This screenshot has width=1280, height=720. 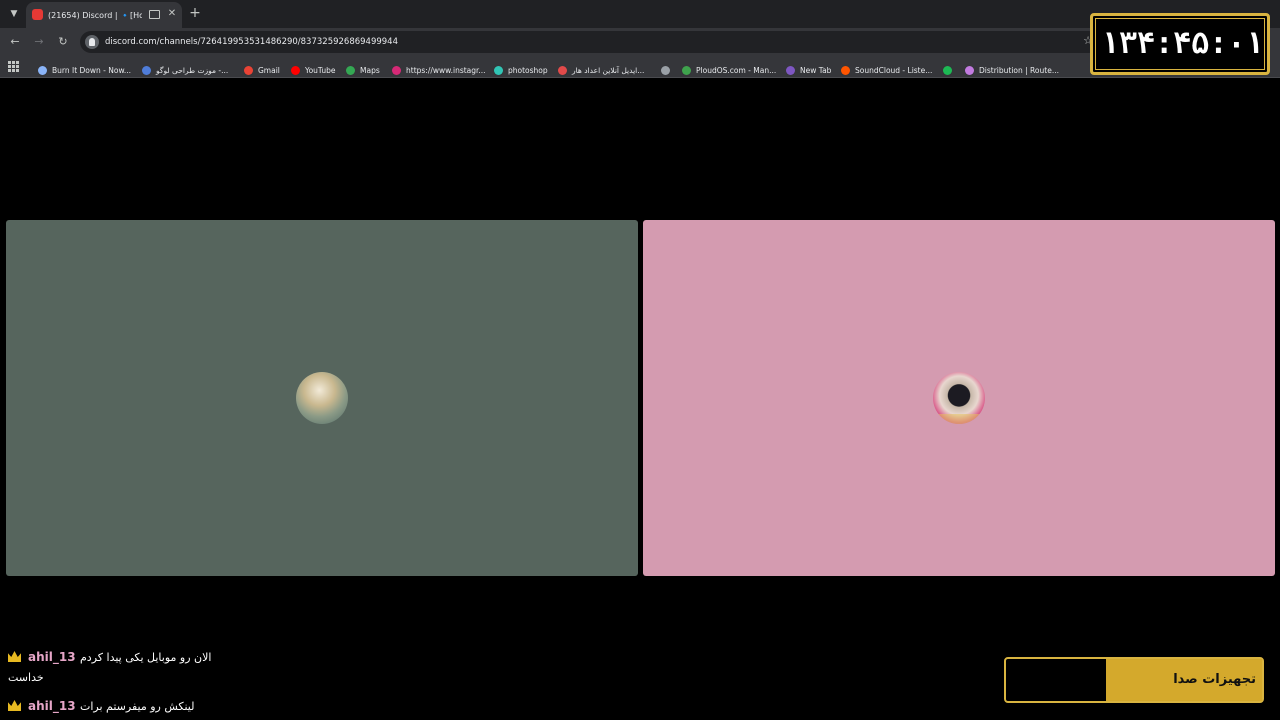 I want to click on bookmark-gmail: Gmail, so click(x=262, y=67).